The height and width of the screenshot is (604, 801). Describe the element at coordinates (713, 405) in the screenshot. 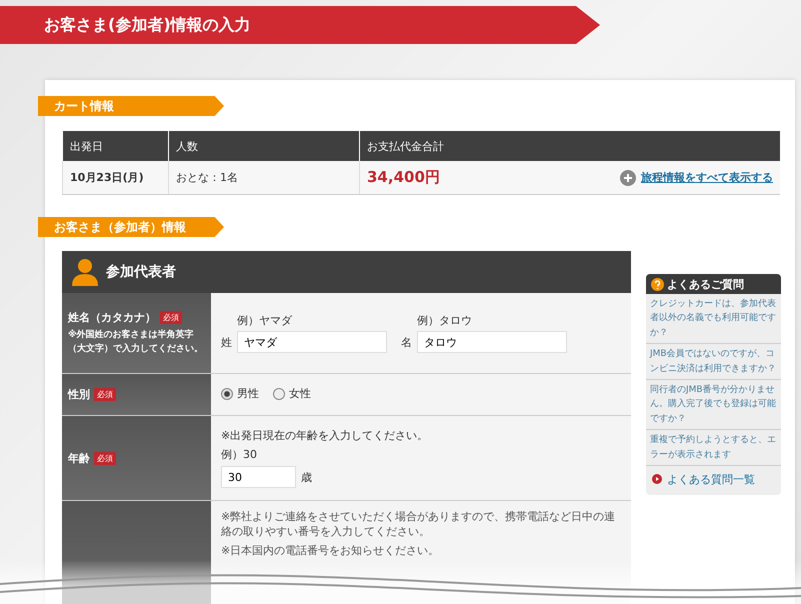

I see `faq-link: 同行者のJMB番号が分かりません。購入完了後でも登録は可能ですか？` at that location.